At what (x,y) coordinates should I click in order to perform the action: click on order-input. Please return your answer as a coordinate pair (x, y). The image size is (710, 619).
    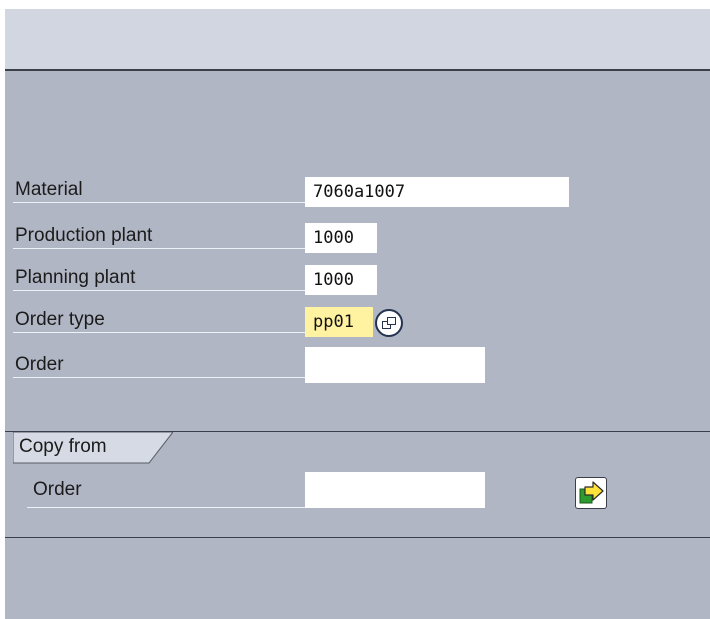
    Looking at the image, I should click on (395, 365).